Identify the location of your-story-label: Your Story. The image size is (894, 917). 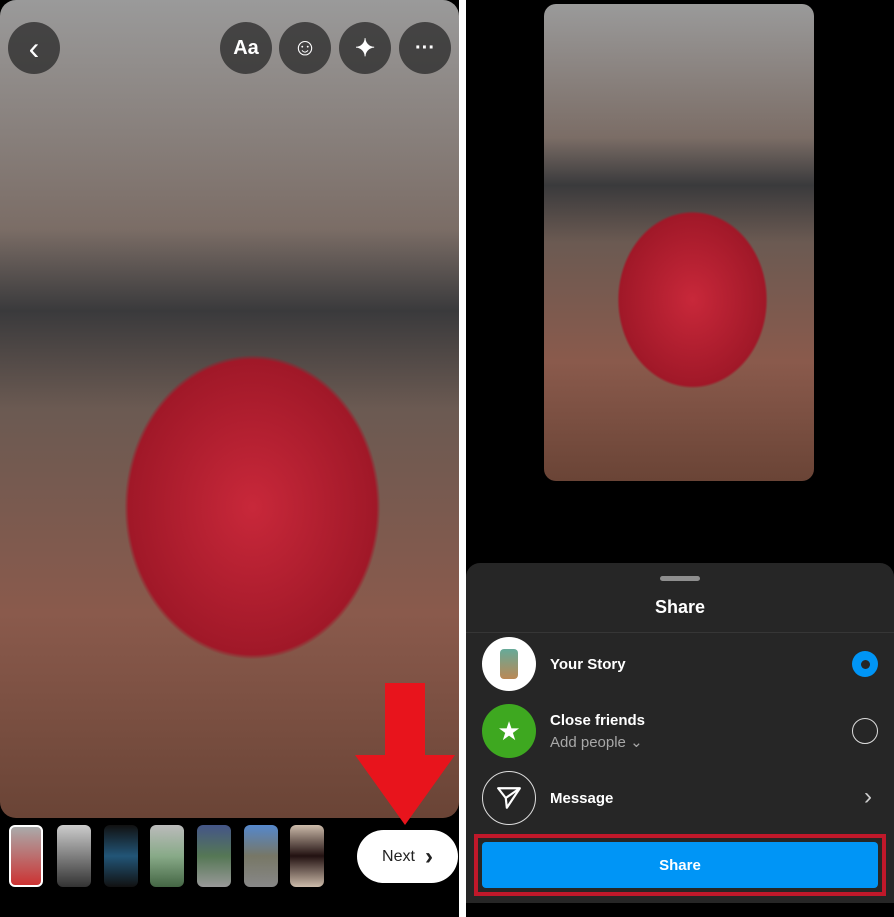
(588, 664).